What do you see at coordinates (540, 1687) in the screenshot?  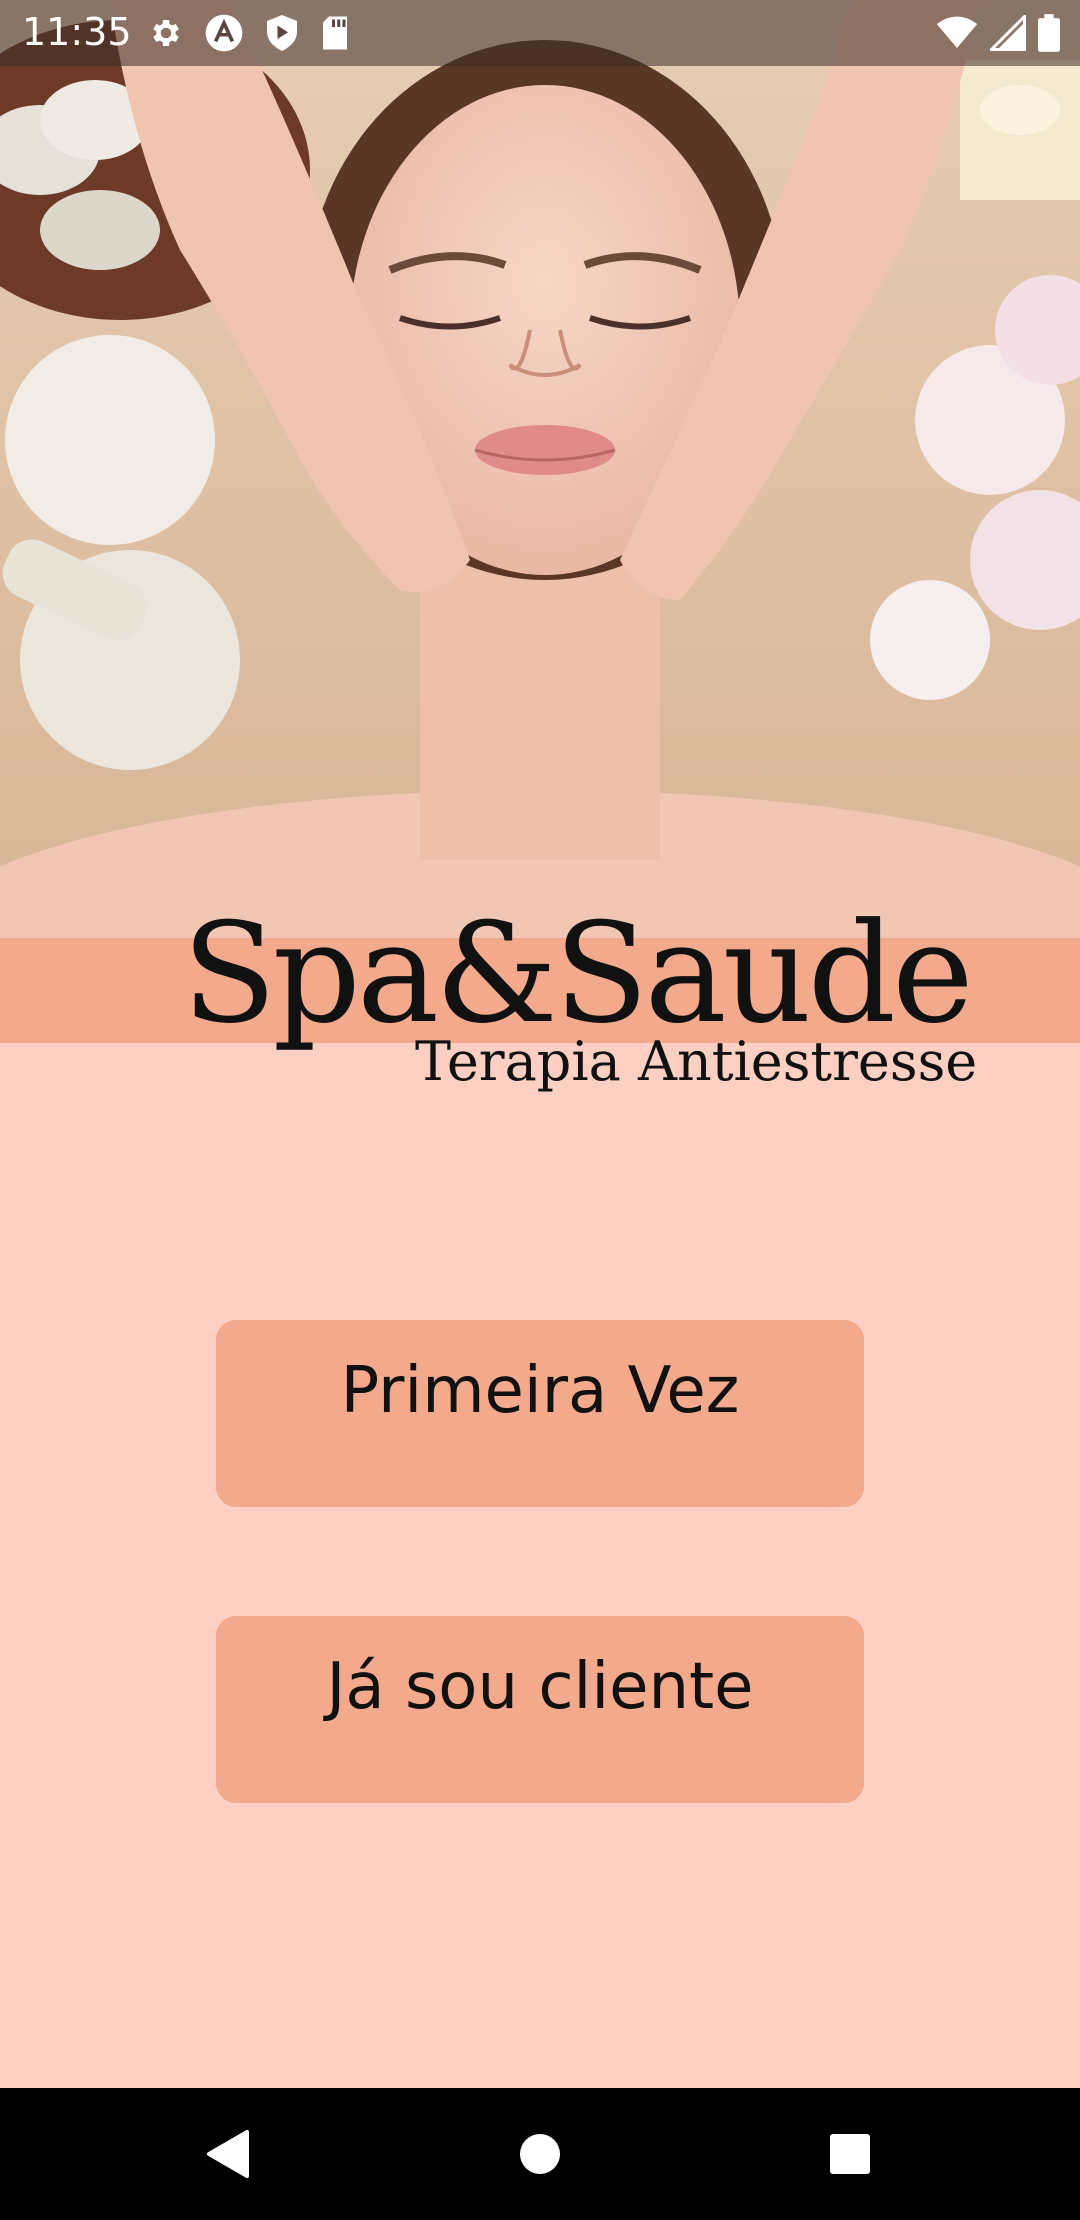 I see `existing-client-button-label: Já sou cliente` at bounding box center [540, 1687].